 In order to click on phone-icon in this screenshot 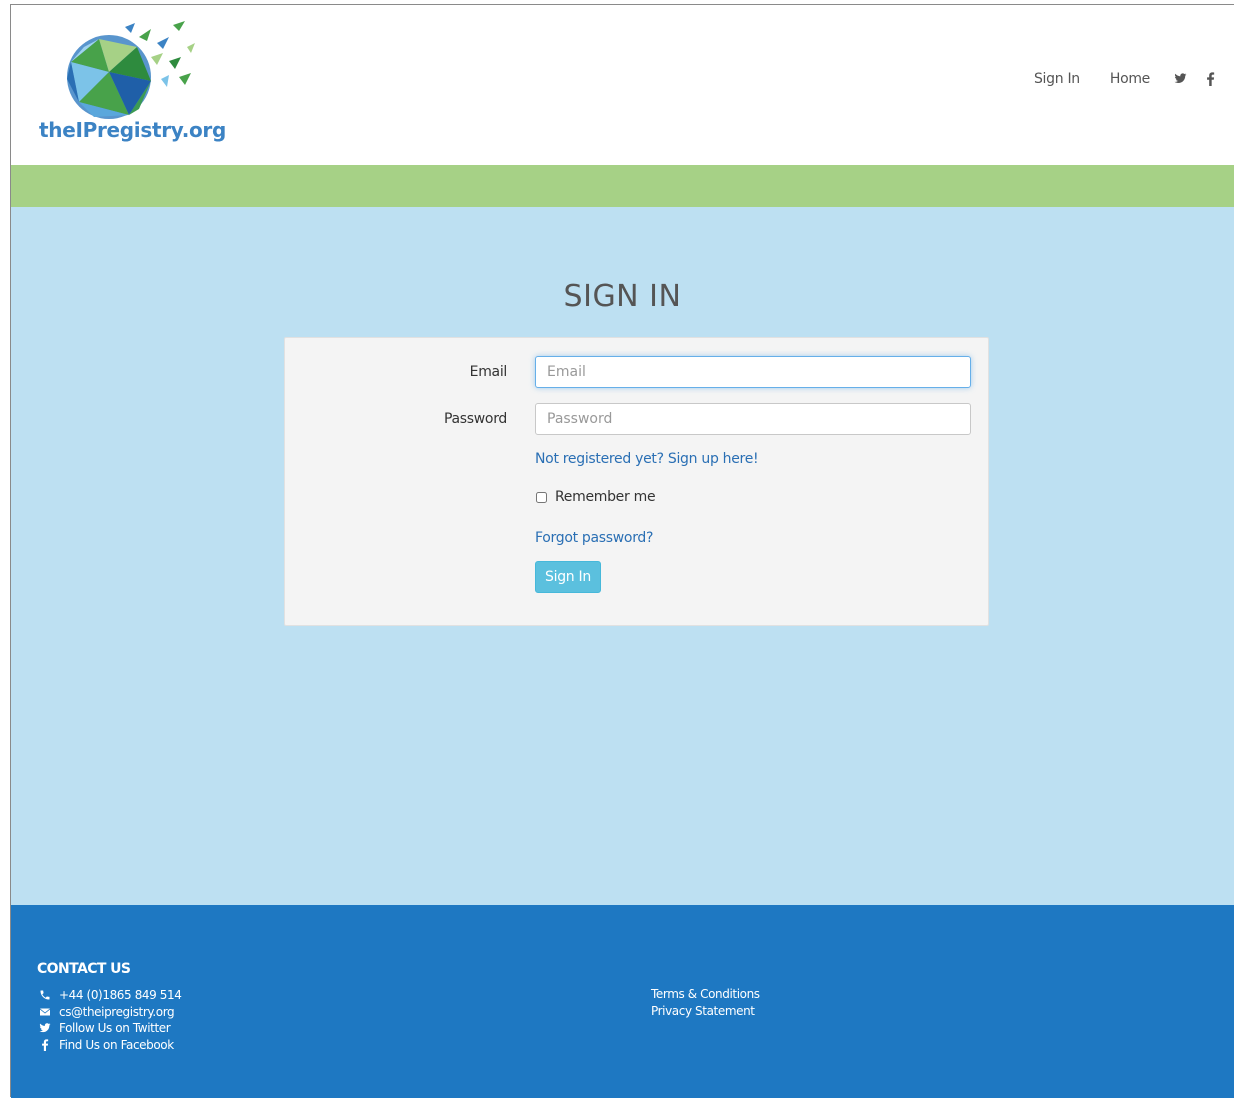, I will do `click(45, 995)`.